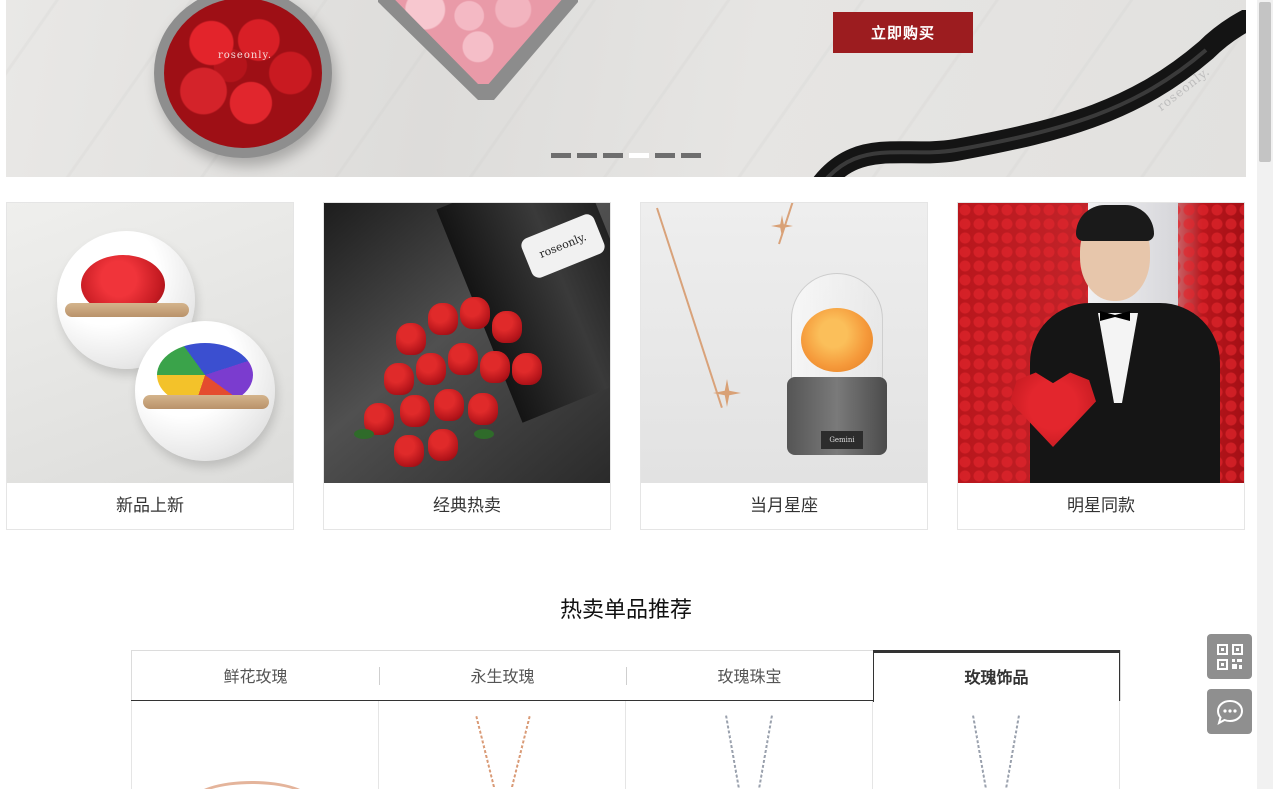  I want to click on carousel-dot-active, so click(639, 155).